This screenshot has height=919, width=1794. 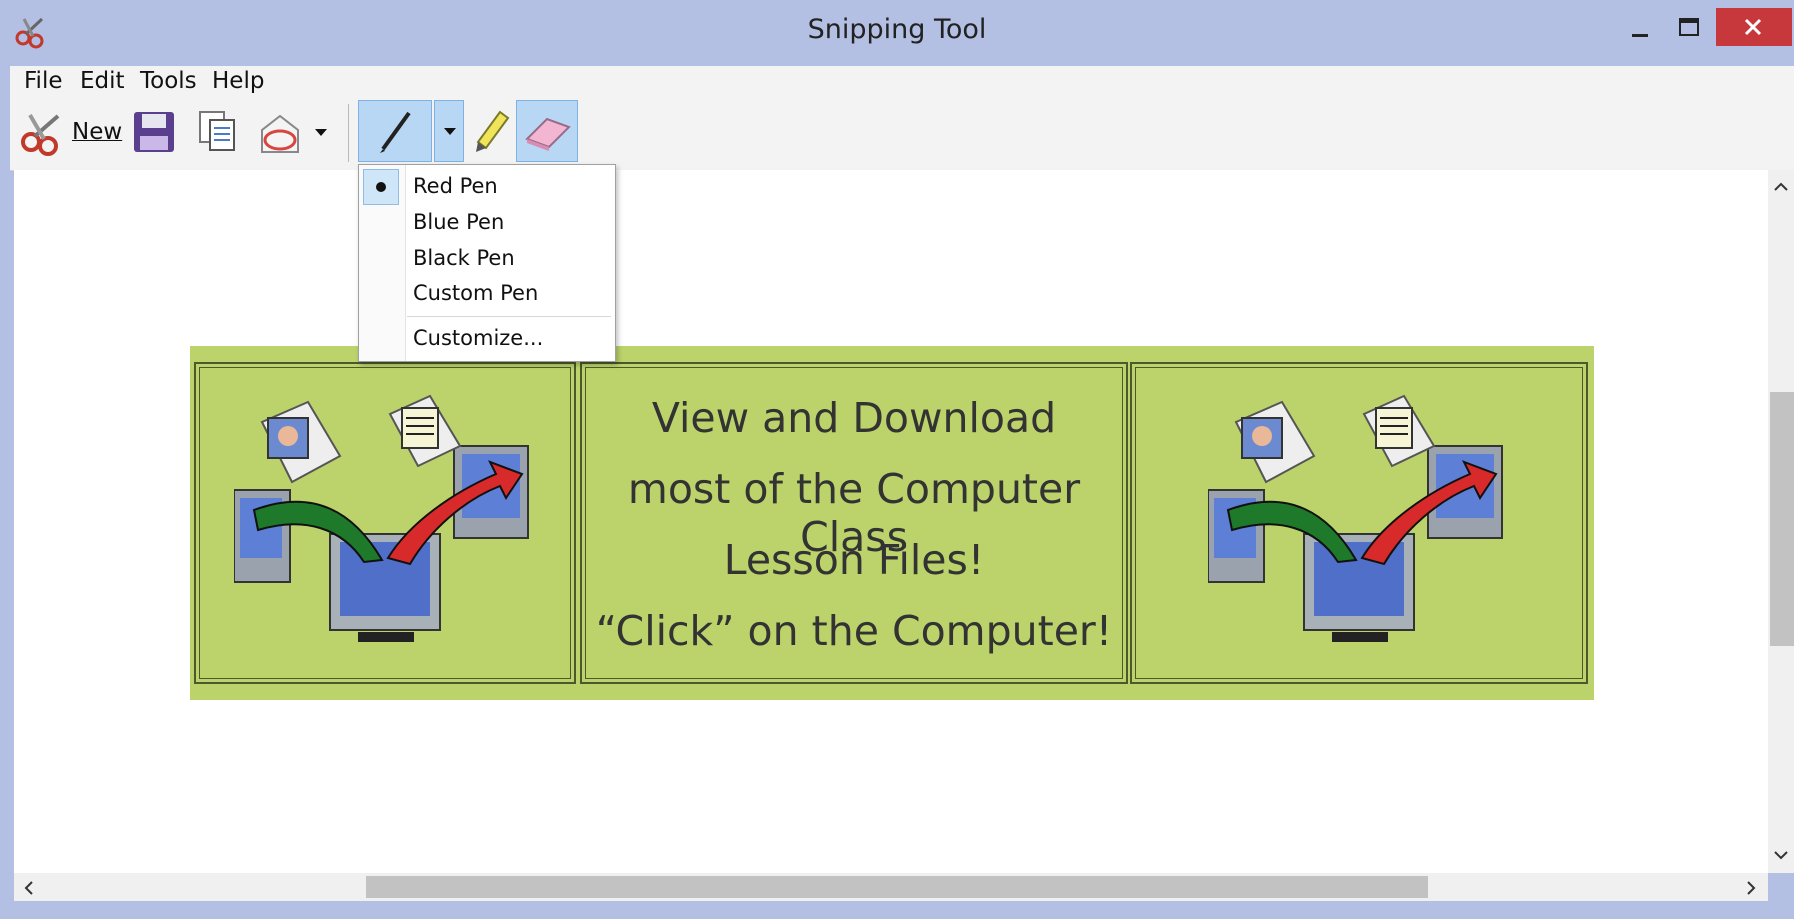 What do you see at coordinates (40, 134) in the screenshot?
I see `scissors-icon` at bounding box center [40, 134].